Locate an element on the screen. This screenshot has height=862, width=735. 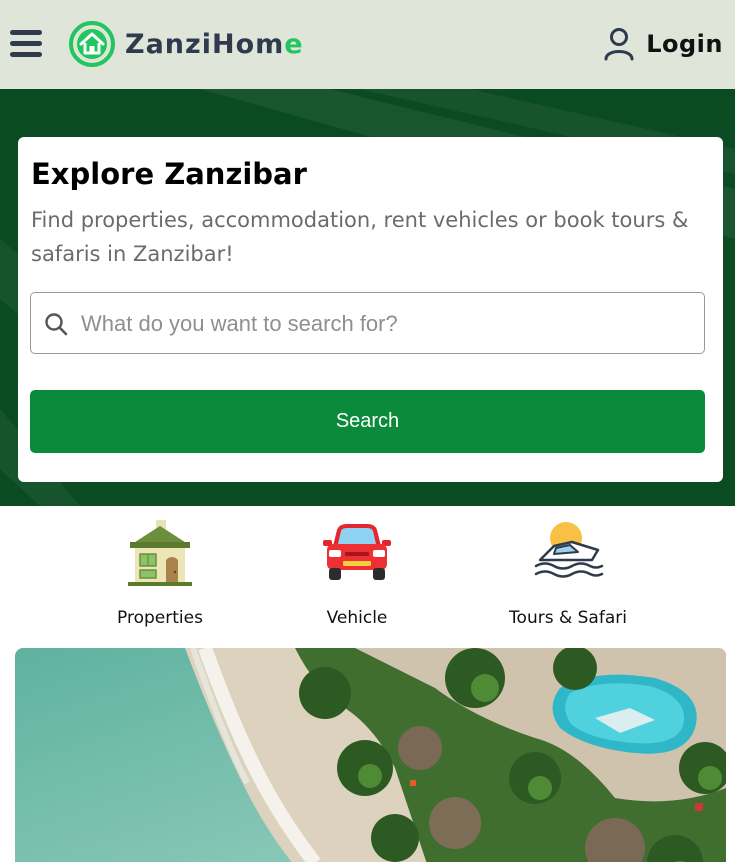
login-label: Login is located at coordinates (684, 44).